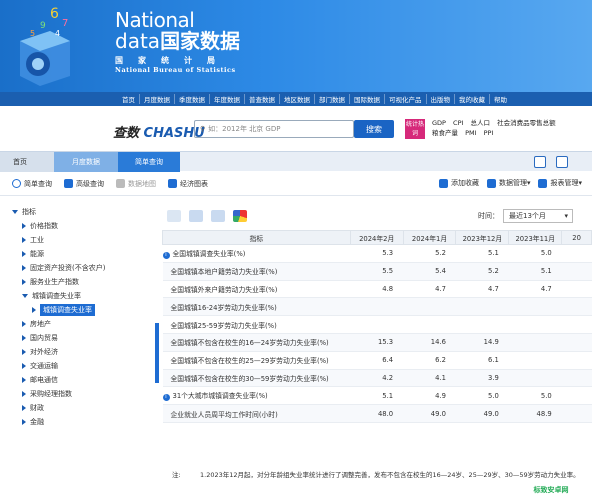 This screenshot has width=592, height=500. I want to click on brand-line3: 国家统计局, so click(172, 60).